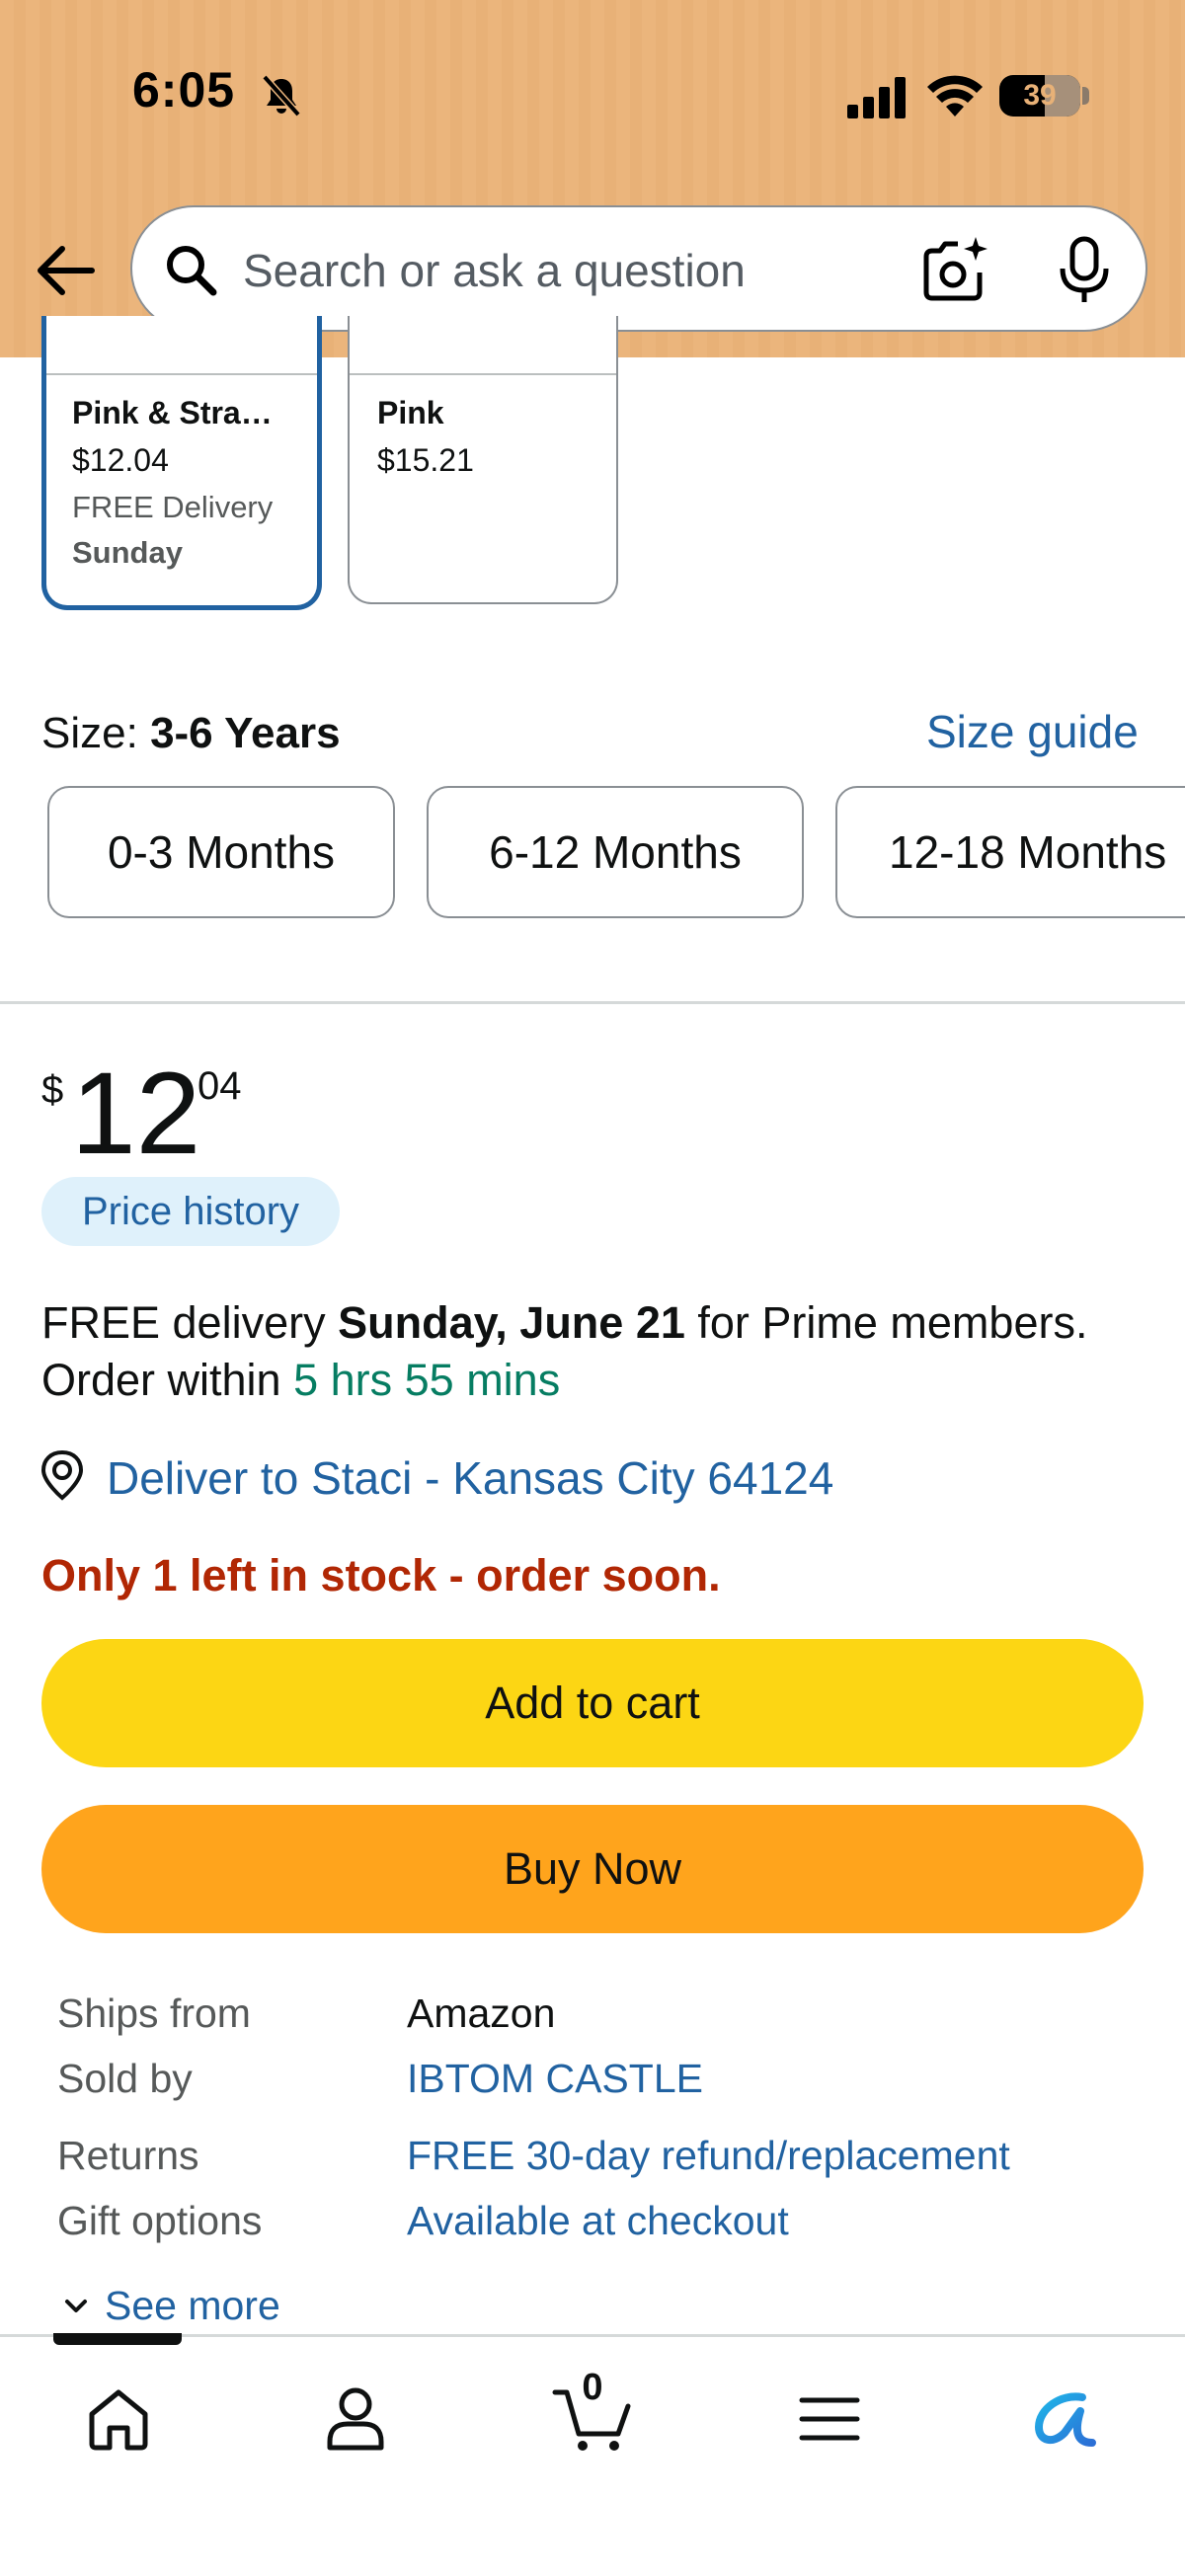  What do you see at coordinates (76, 2305) in the screenshot?
I see `chevron-down-icon` at bounding box center [76, 2305].